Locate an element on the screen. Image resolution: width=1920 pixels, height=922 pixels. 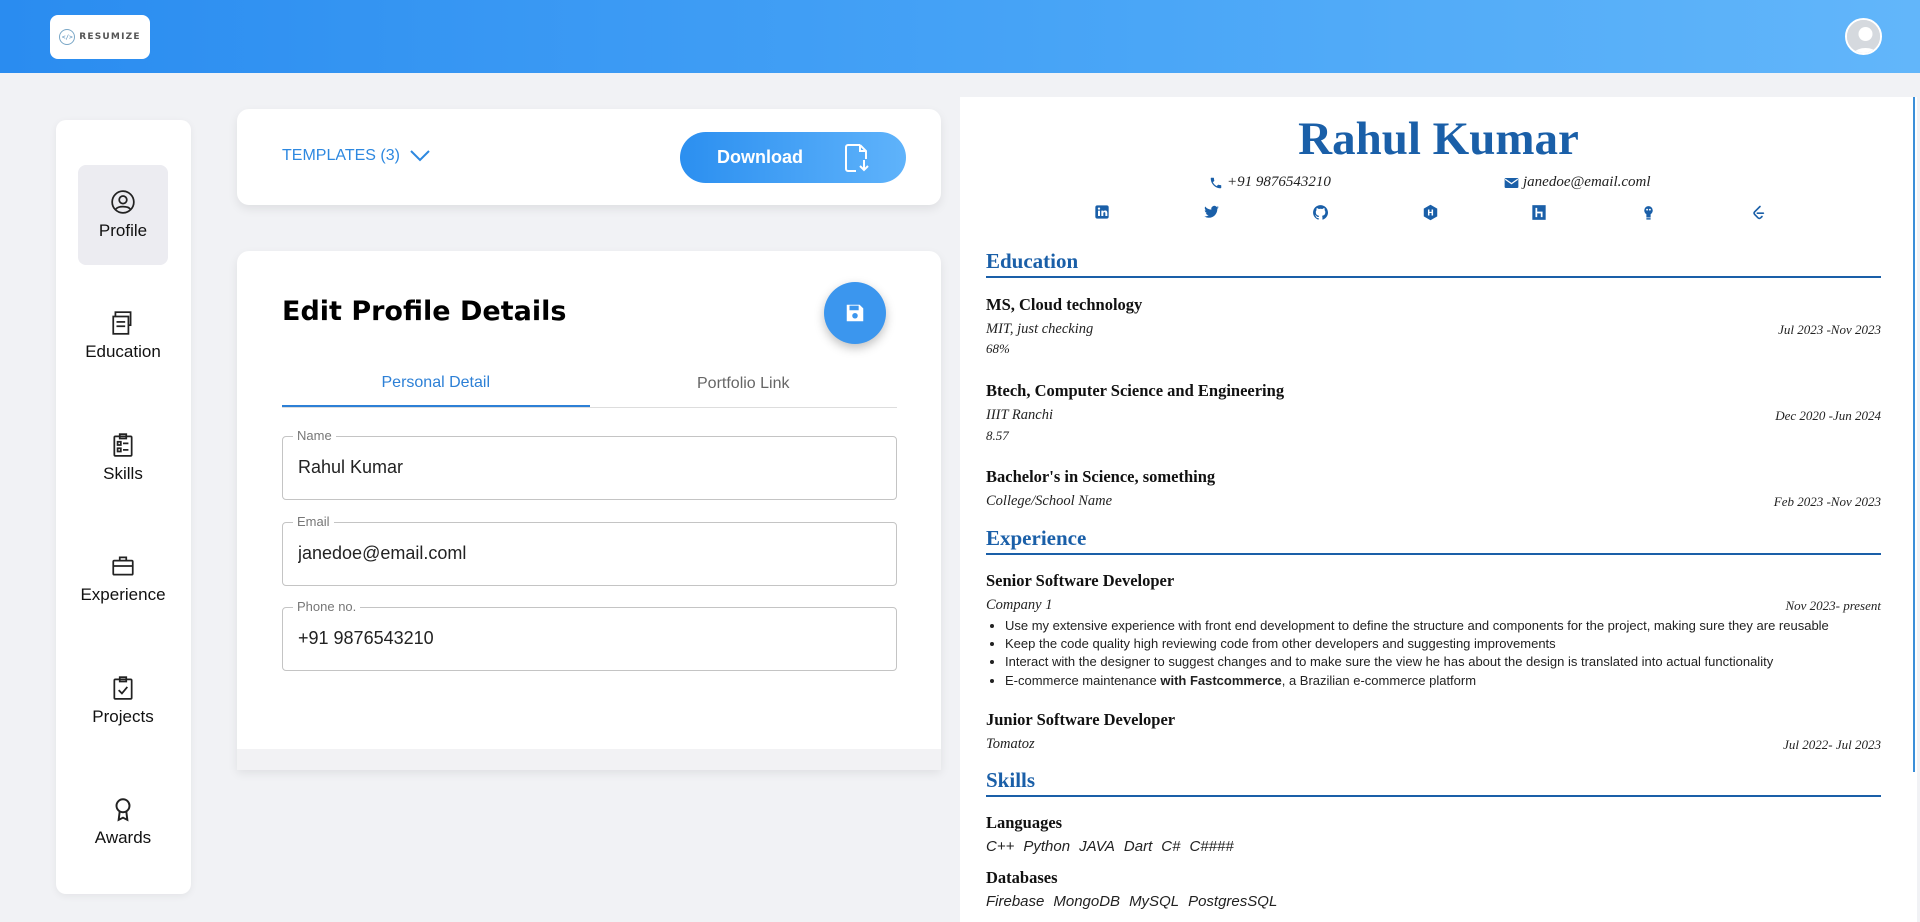
file-download-icon is located at coordinates (857, 157).